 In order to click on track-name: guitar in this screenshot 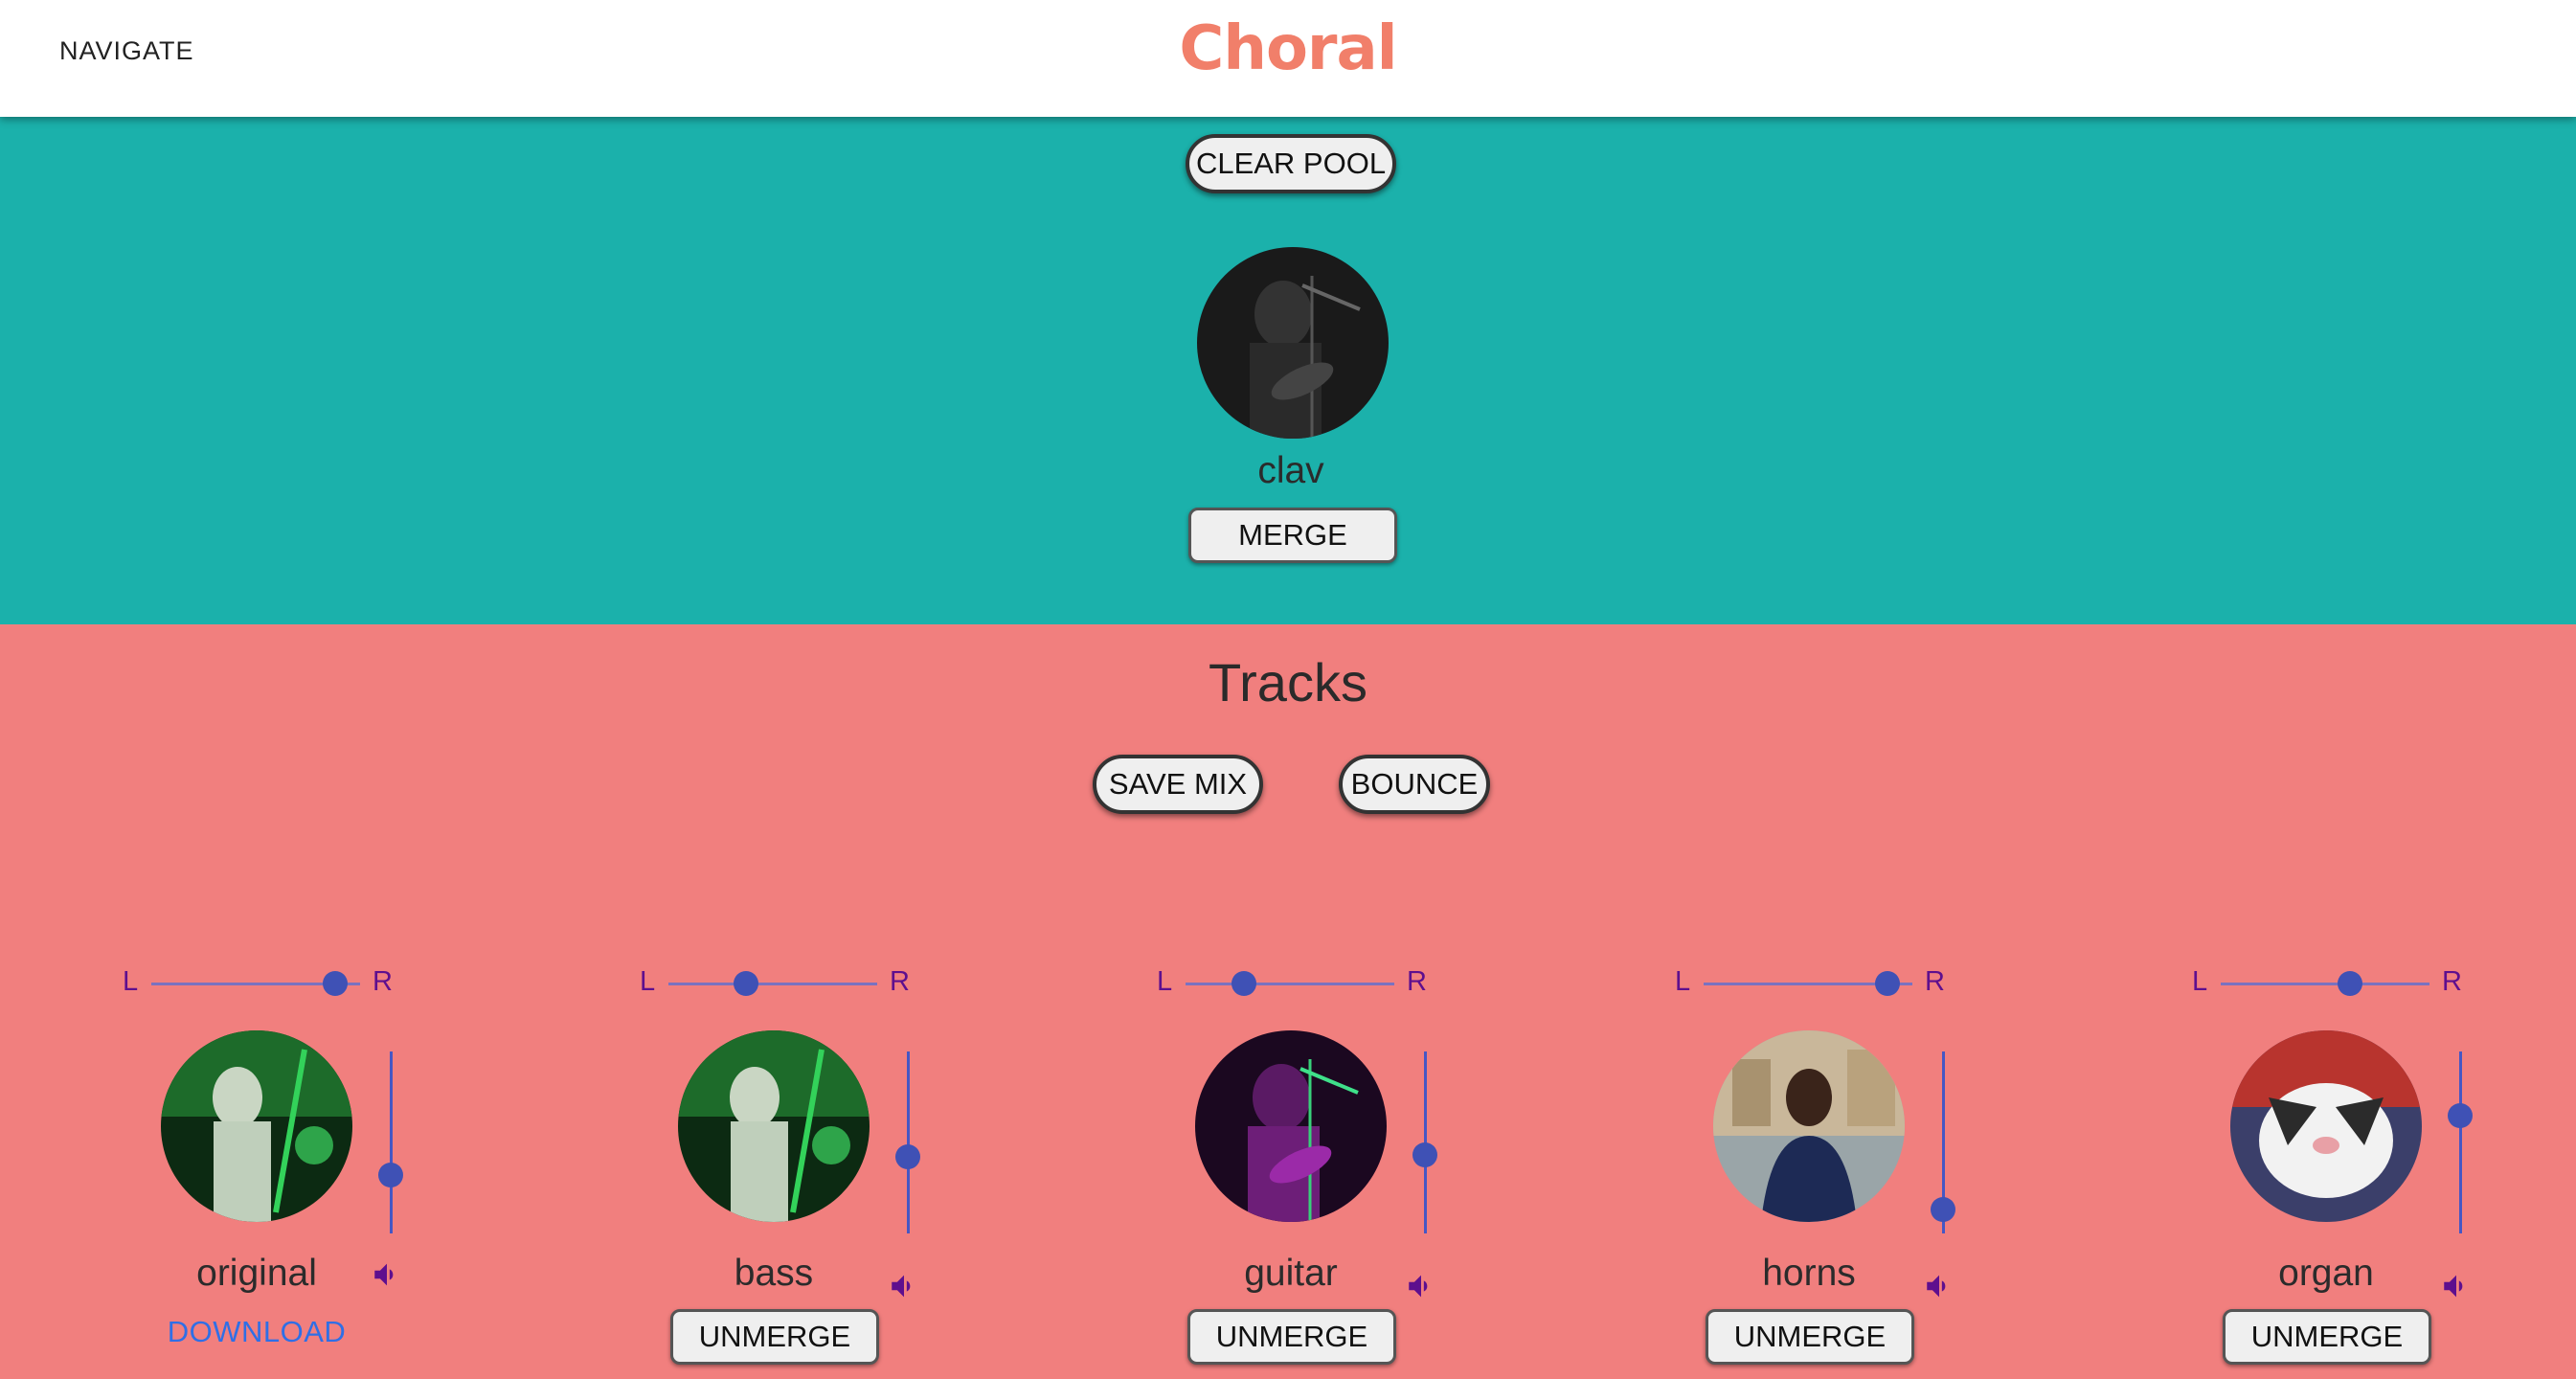, I will do `click(1291, 1273)`.